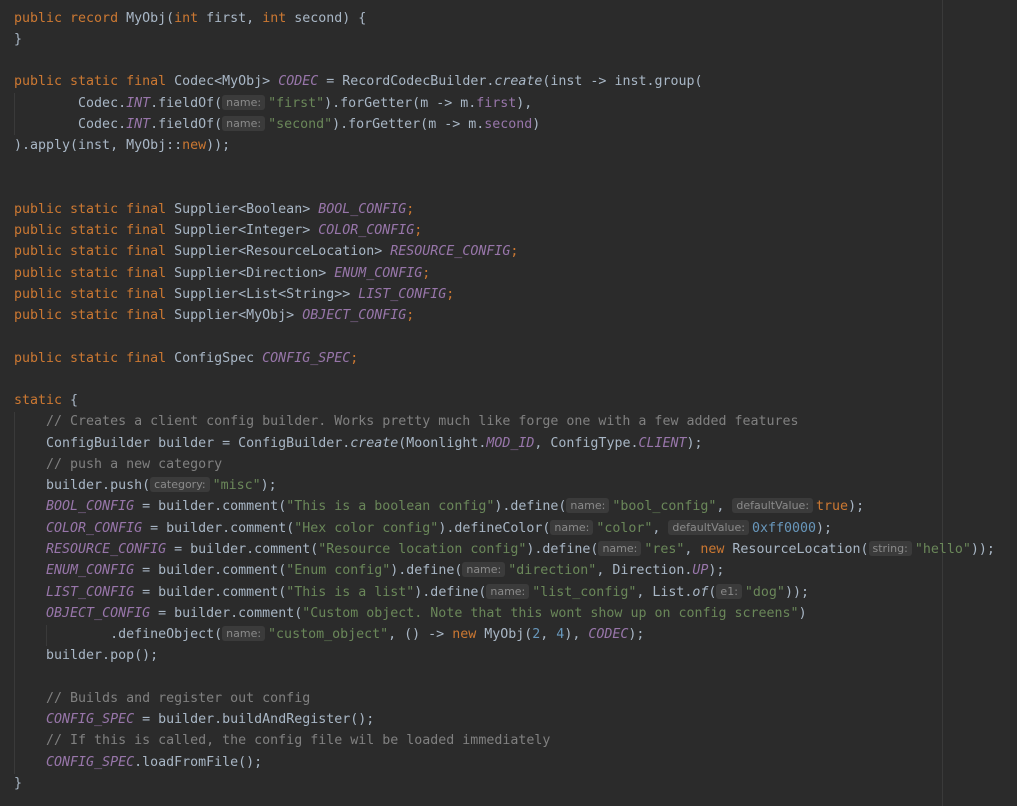 Image resolution: width=1017 pixels, height=806 pixels. I want to click on code-token: Supplier<Direction>, so click(254, 273).